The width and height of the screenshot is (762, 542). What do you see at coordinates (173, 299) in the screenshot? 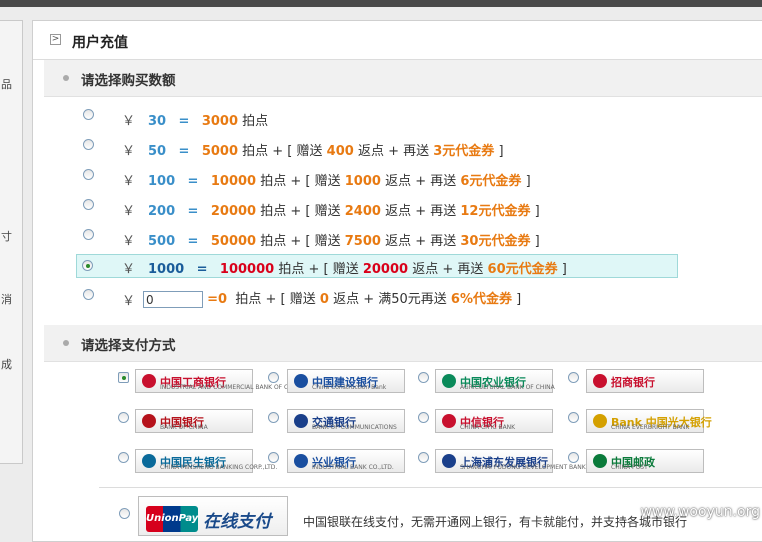
I see `custom-amount-input: 0` at bounding box center [173, 299].